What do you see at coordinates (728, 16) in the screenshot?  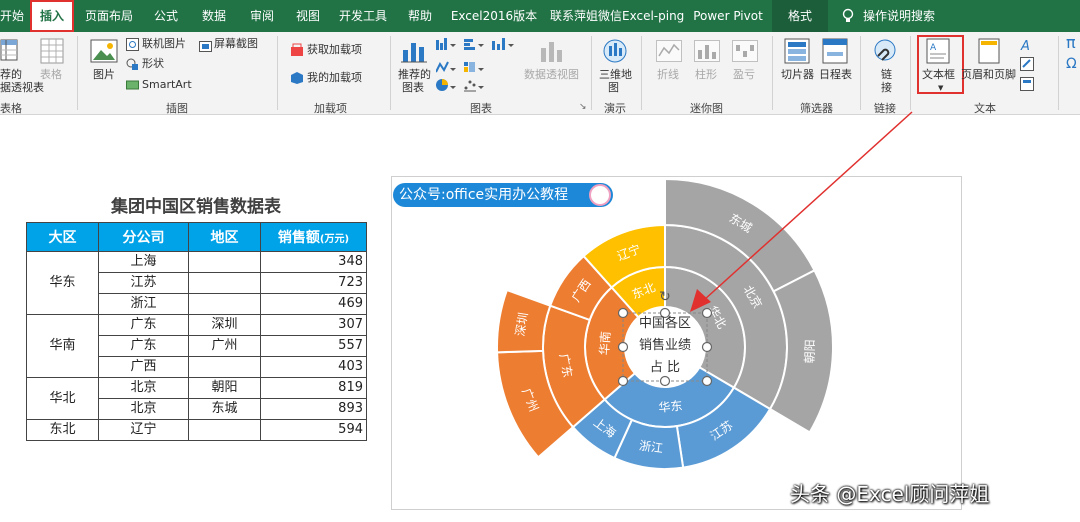 I see `tab-power-pivot: Power Pivot` at bounding box center [728, 16].